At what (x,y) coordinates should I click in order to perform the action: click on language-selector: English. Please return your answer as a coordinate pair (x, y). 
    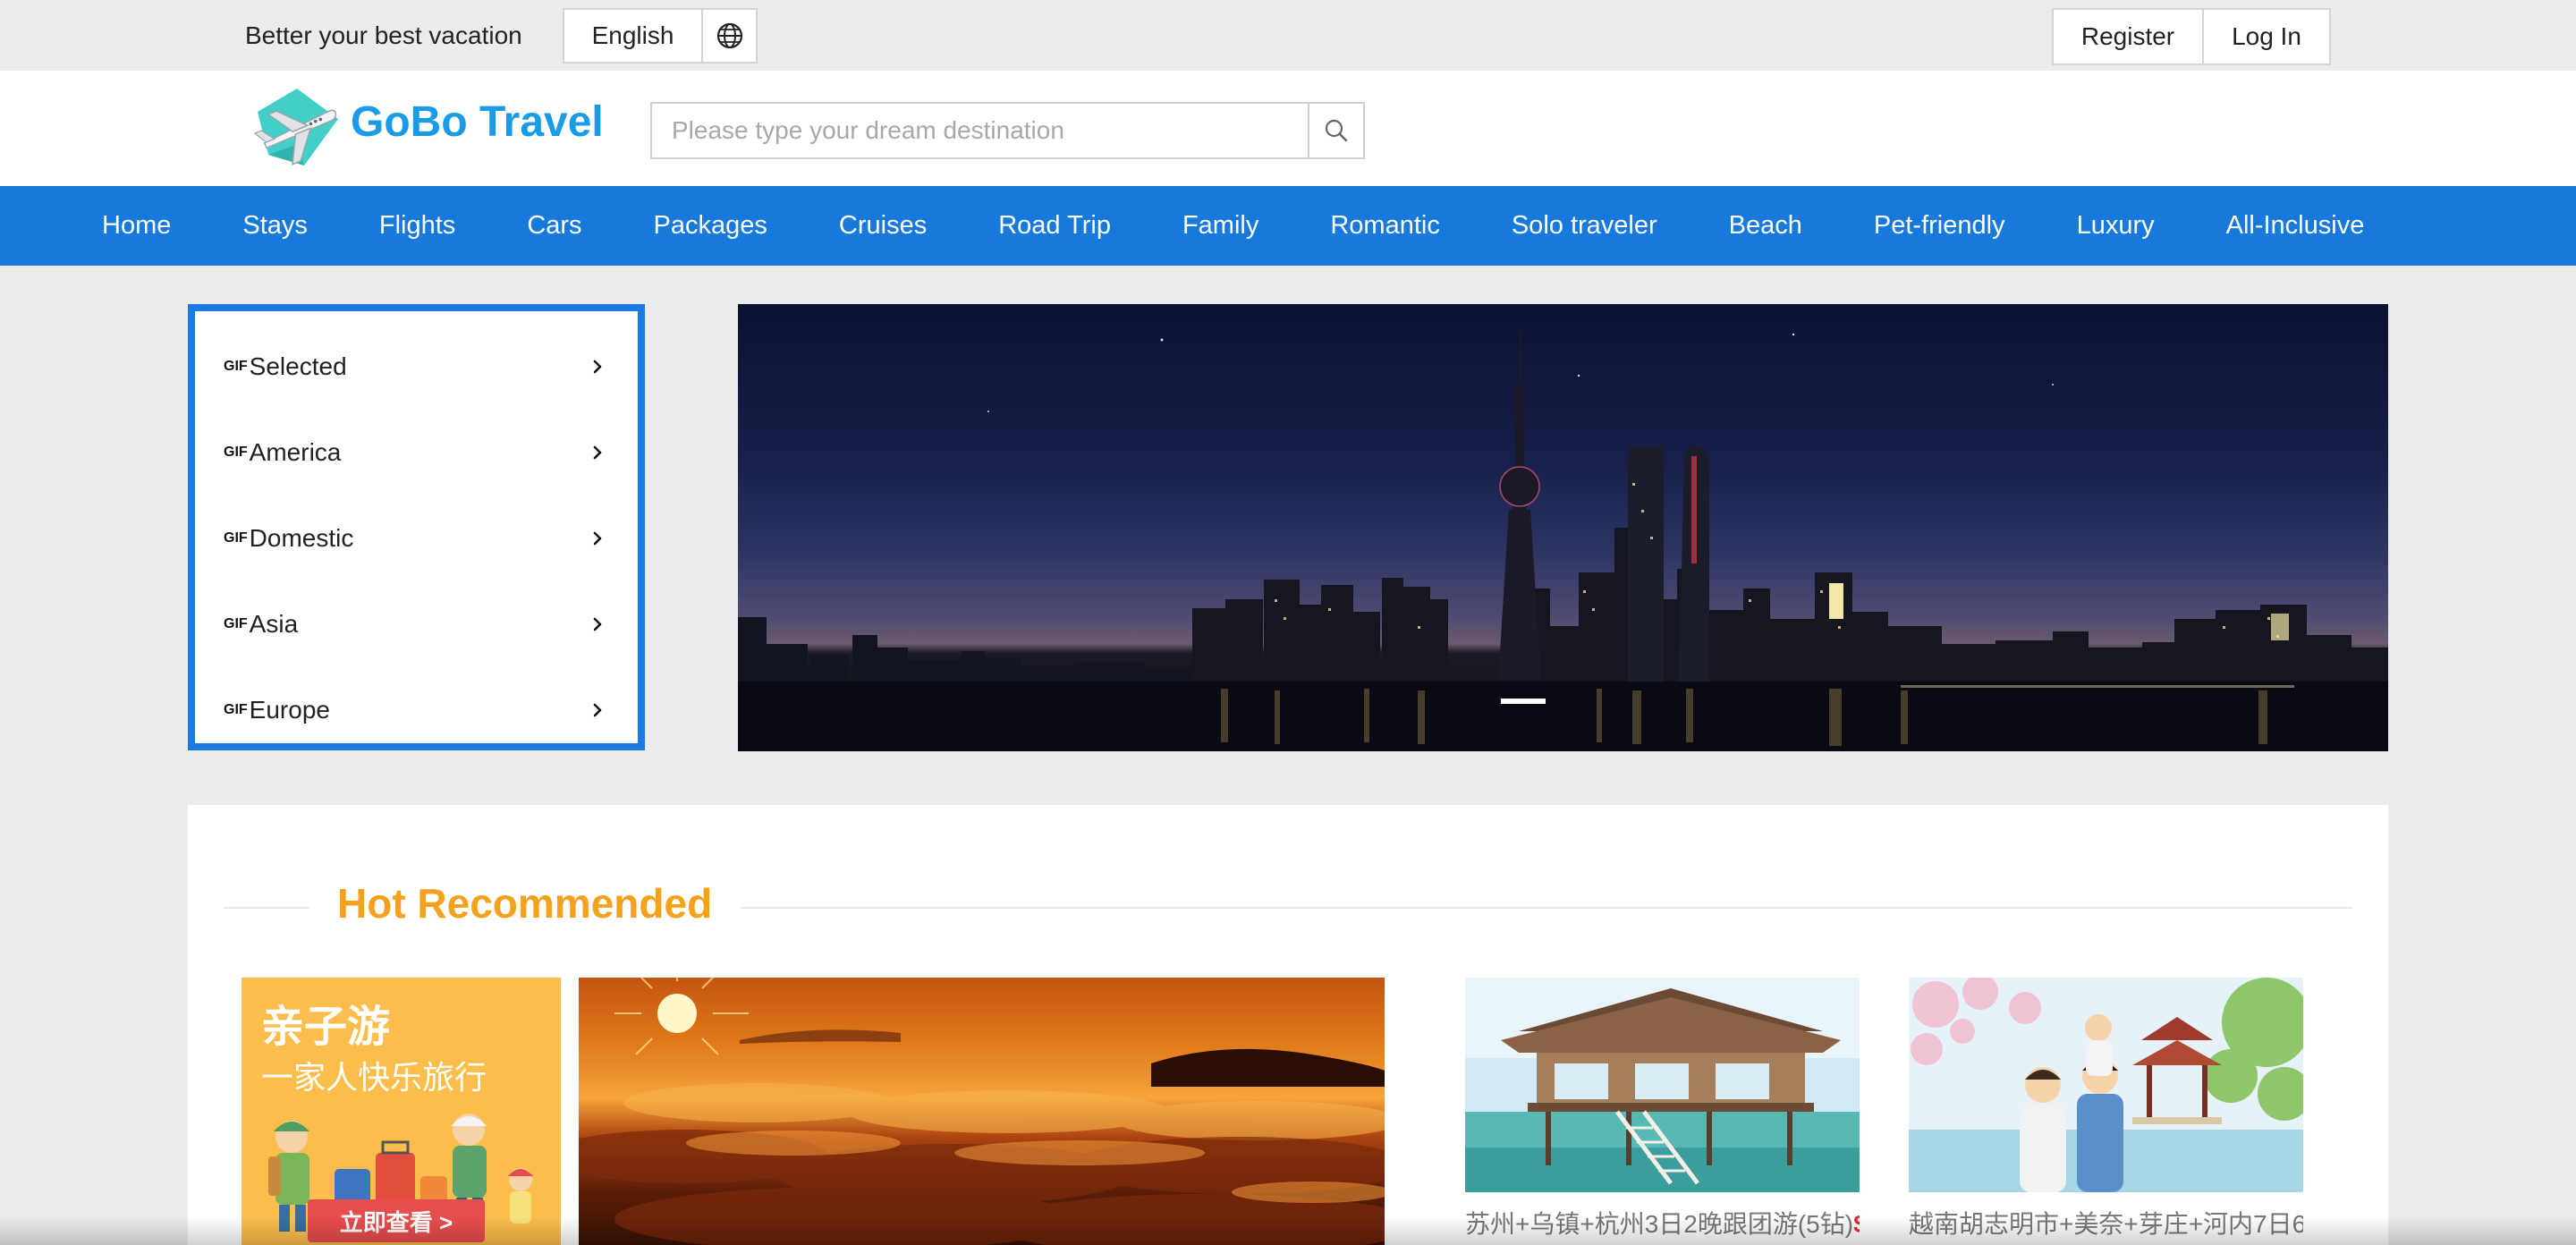
    Looking at the image, I should click on (660, 36).